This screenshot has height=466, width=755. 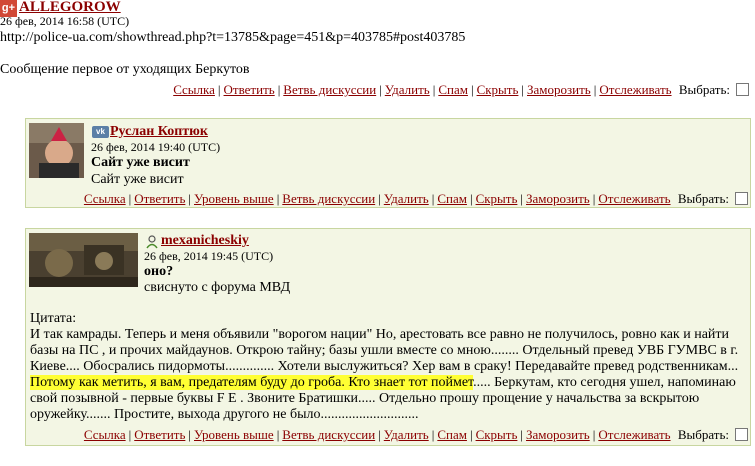 What do you see at coordinates (125, 69) in the screenshot?
I see `top-post-text: Сообщение первое от уходящих Беркутов` at bounding box center [125, 69].